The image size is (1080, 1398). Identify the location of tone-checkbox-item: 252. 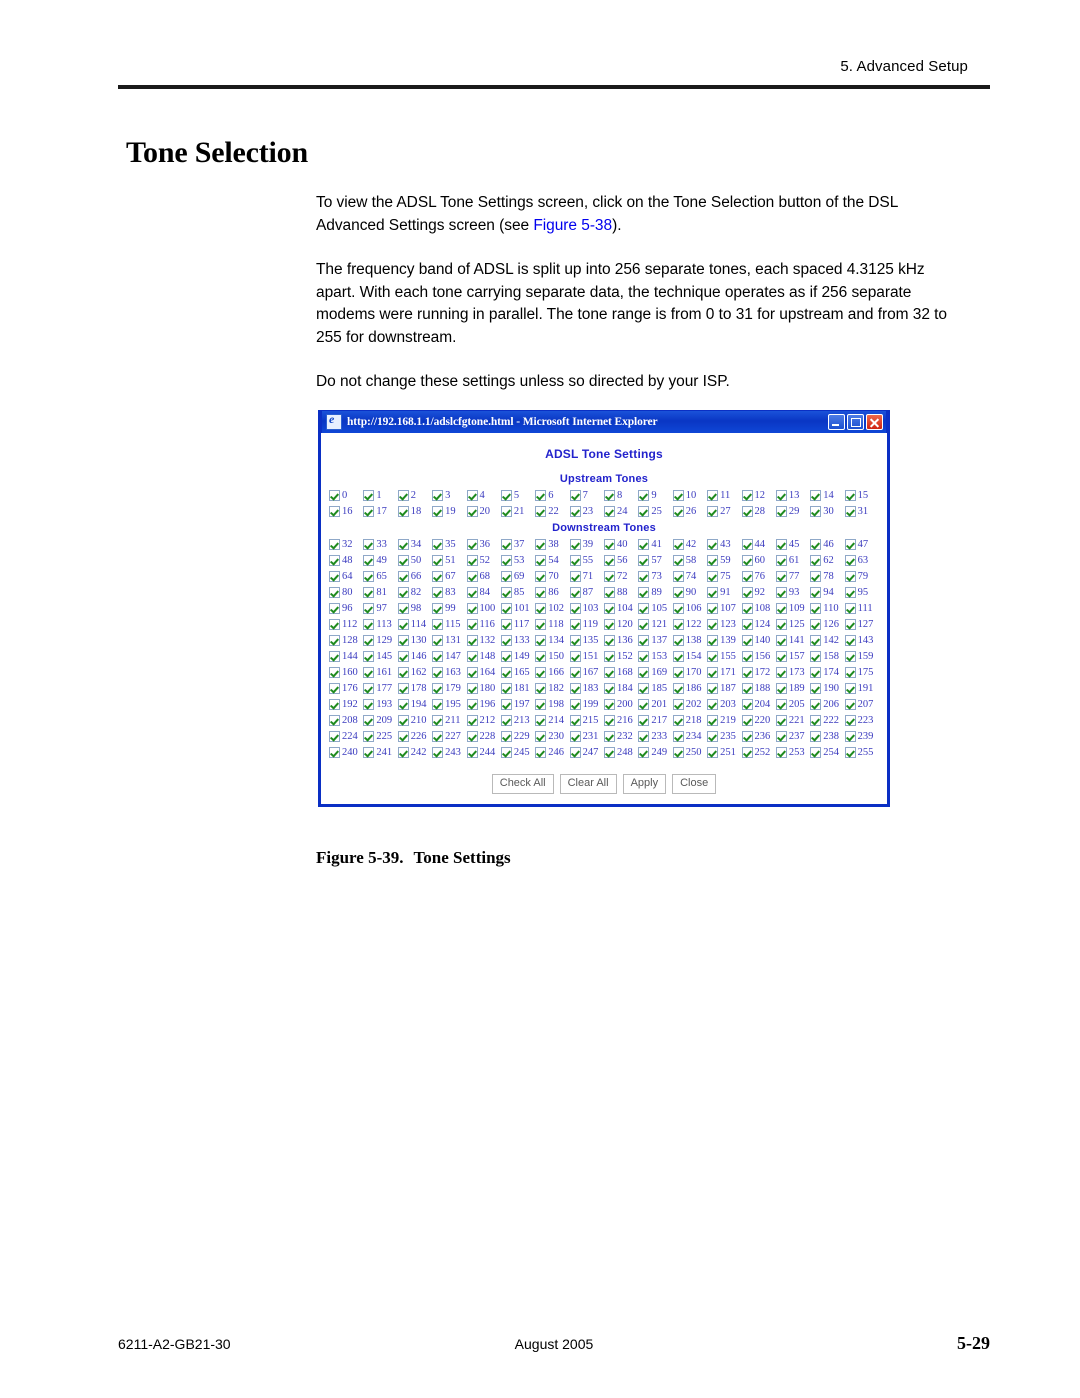
(758, 752).